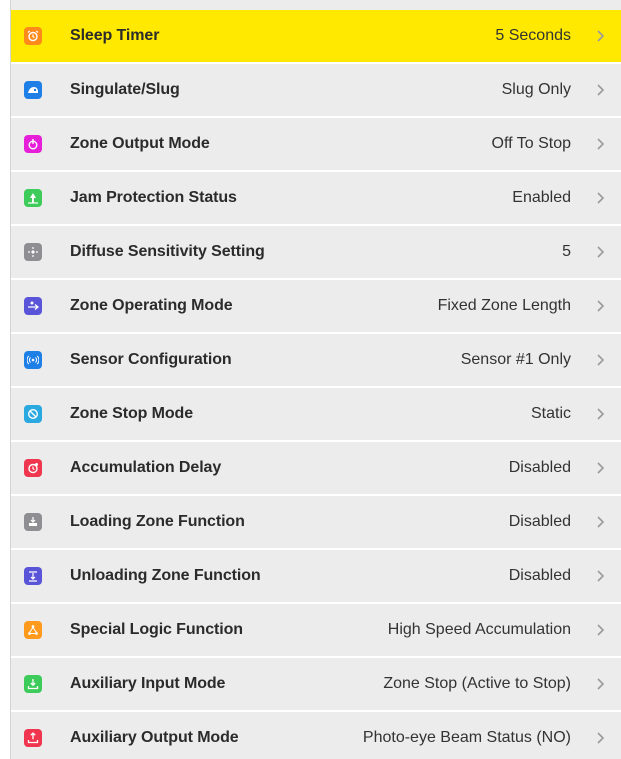 This screenshot has width=621, height=759. Describe the element at coordinates (33, 198) in the screenshot. I see `jam-protection-icon` at that location.